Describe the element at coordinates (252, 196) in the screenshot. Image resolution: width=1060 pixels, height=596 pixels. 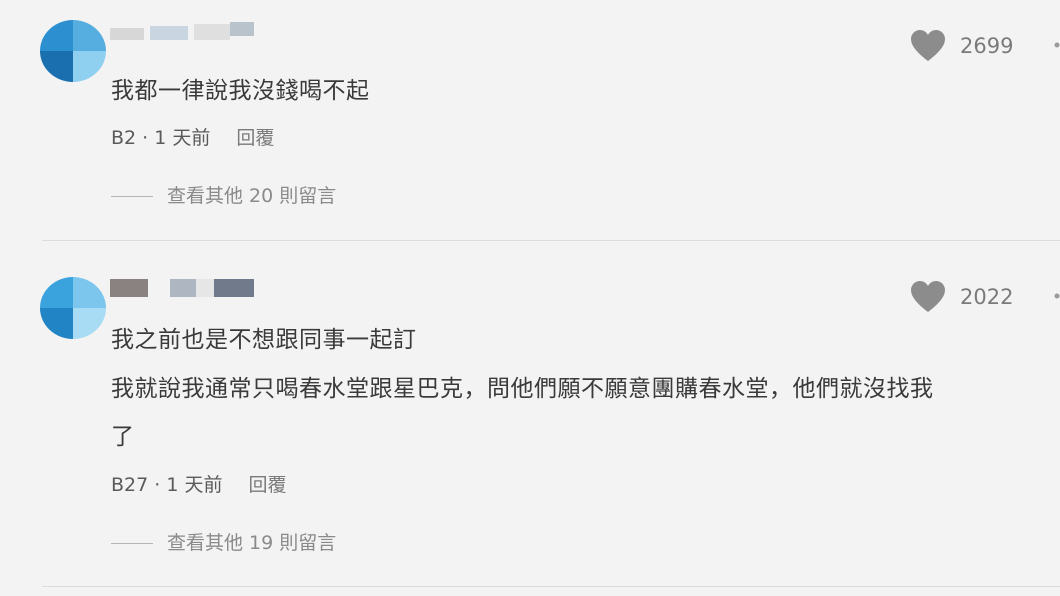
I see `view-more-label: 查看其他 20 則留言` at that location.